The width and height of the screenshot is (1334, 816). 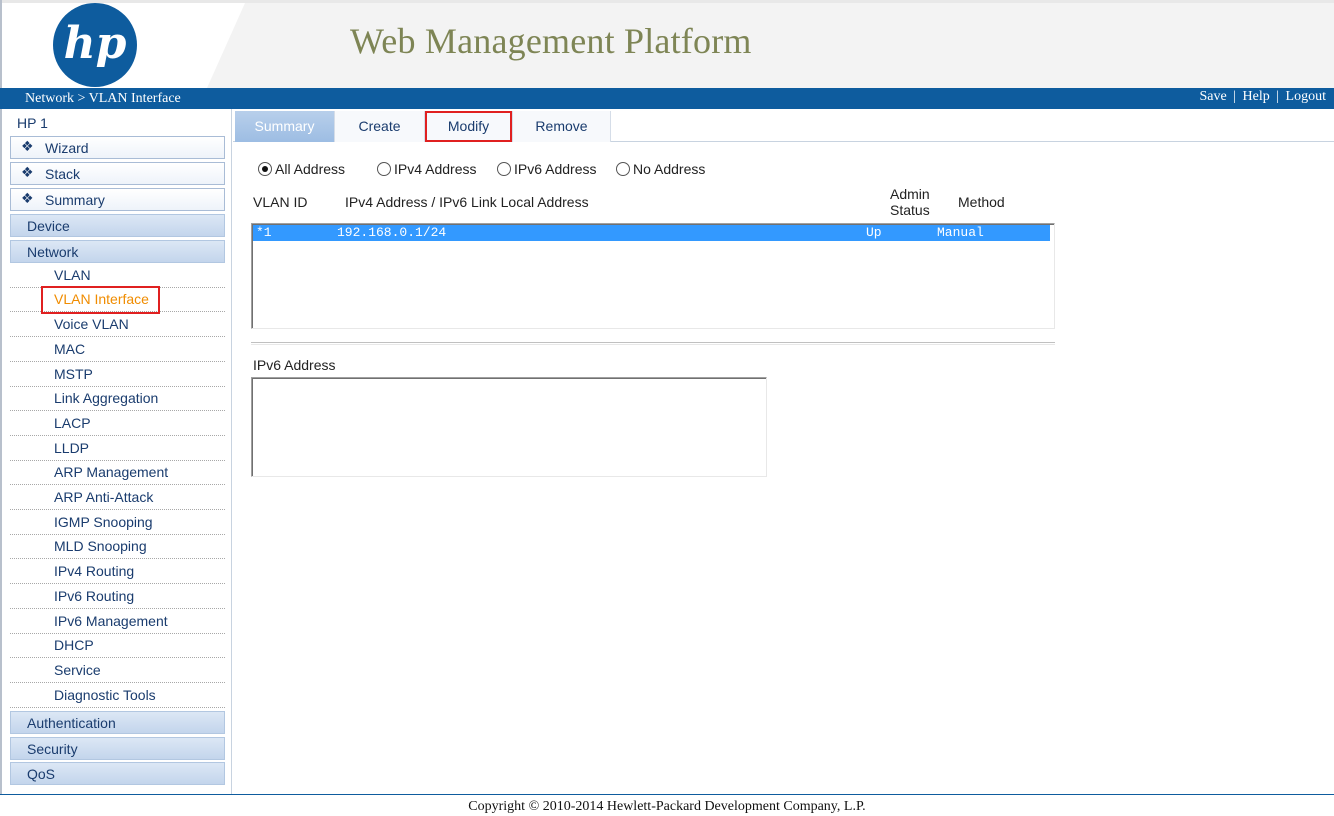 I want to click on row-vlan-id: *1, so click(x=264, y=232).